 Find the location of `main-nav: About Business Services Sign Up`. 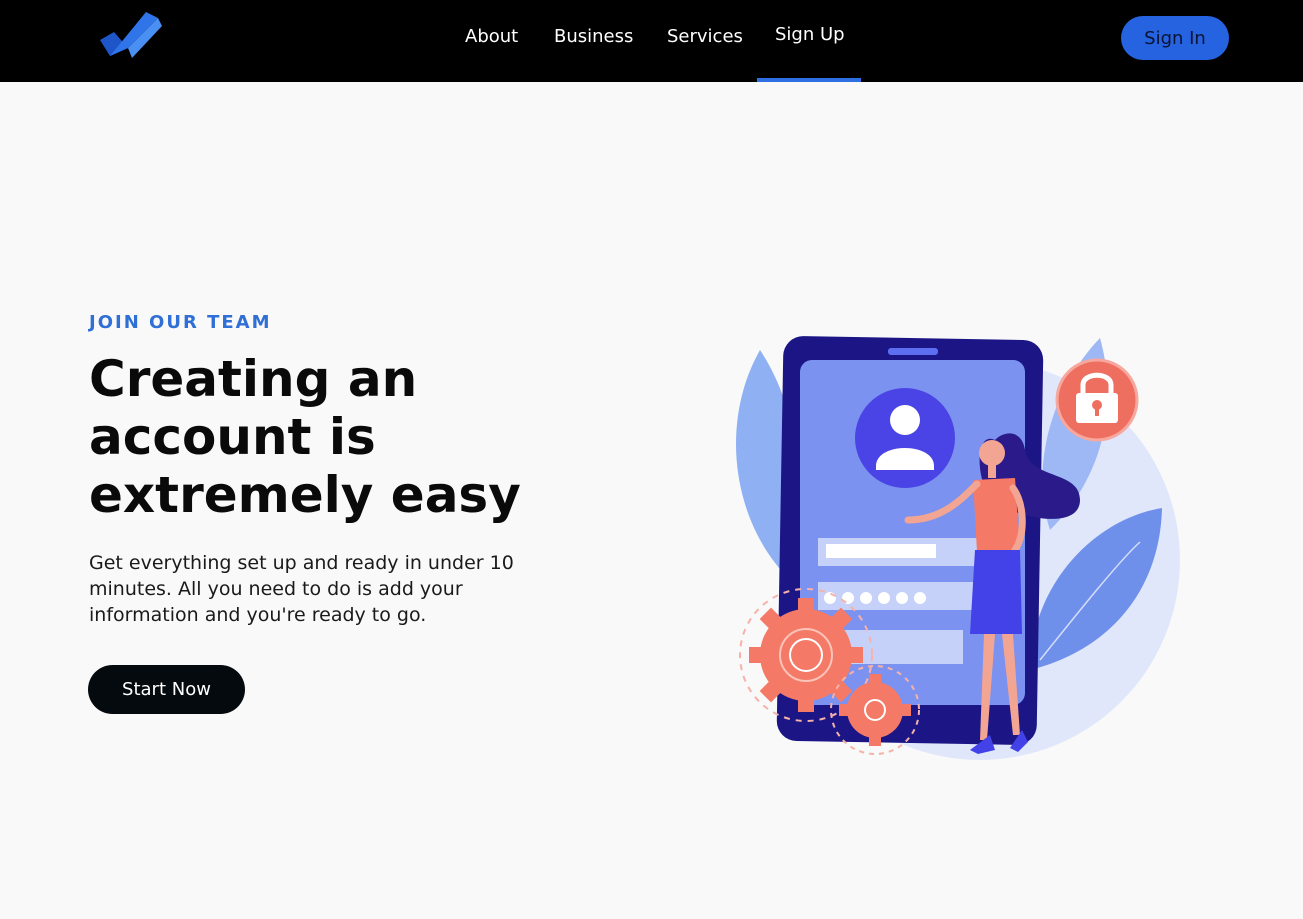

main-nav: About Business Services Sign Up is located at coordinates (651, 41).